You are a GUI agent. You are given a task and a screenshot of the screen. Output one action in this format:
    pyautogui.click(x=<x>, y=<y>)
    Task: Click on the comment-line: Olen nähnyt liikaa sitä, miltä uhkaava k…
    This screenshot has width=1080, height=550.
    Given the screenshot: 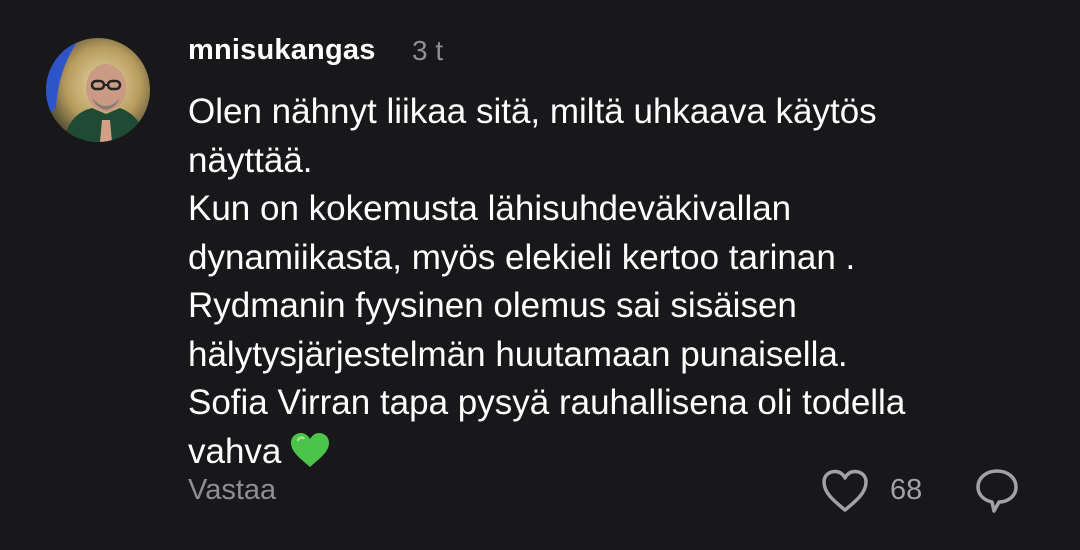 What is the action you would take?
    pyautogui.click(x=532, y=111)
    